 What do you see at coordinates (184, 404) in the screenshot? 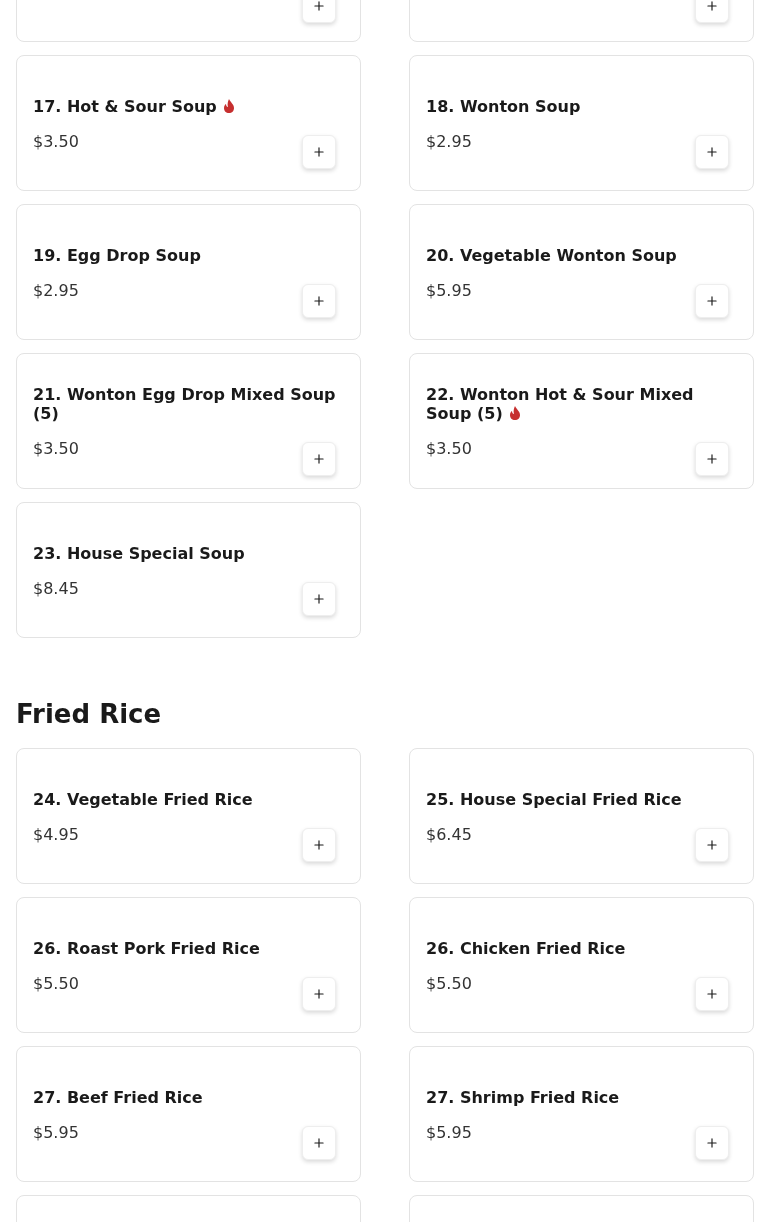
I see `item-name: 21. Wonton Egg Drop Mixed Soup (5)` at bounding box center [184, 404].